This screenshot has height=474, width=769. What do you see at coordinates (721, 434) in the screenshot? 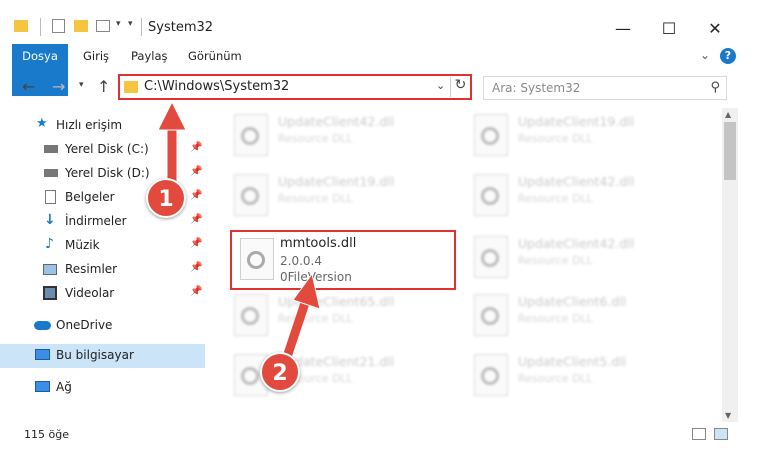
I see `large-icons-view-icon` at bounding box center [721, 434].